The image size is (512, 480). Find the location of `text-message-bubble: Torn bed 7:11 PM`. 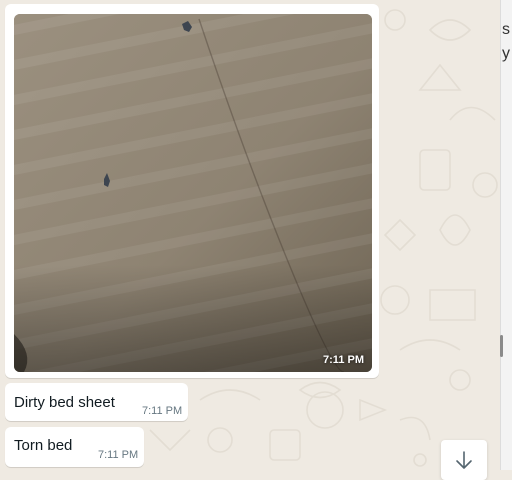

text-message-bubble: Torn bed 7:11 PM is located at coordinates (74, 447).